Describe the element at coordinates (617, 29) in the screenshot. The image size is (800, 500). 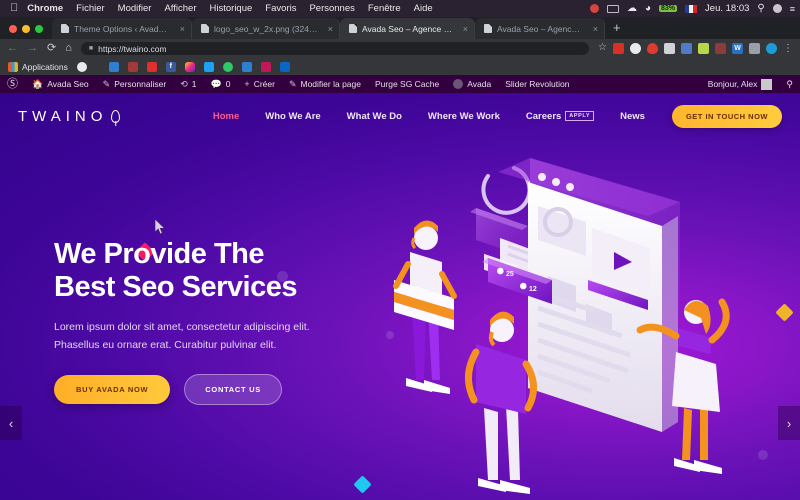
I see `new-tab-button: +` at that location.